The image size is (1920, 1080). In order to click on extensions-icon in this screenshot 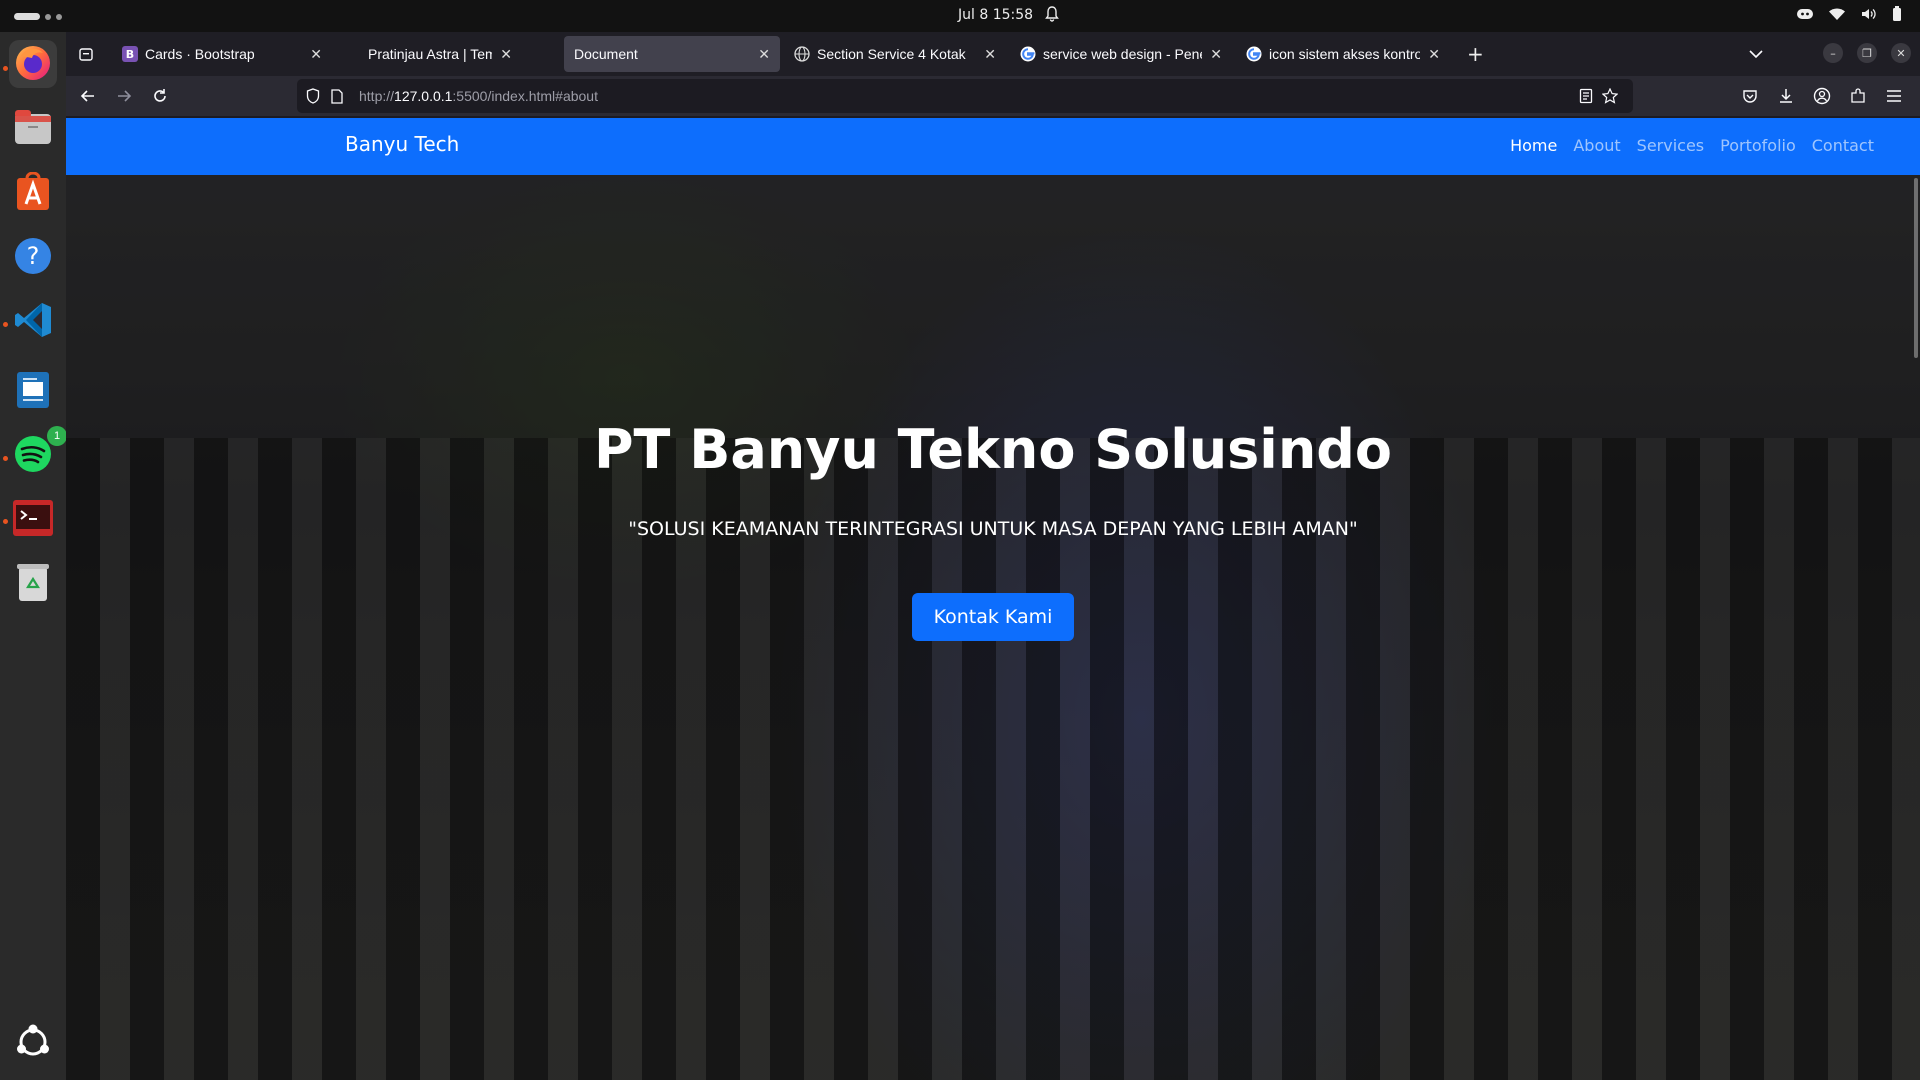, I will do `click(1858, 96)`.